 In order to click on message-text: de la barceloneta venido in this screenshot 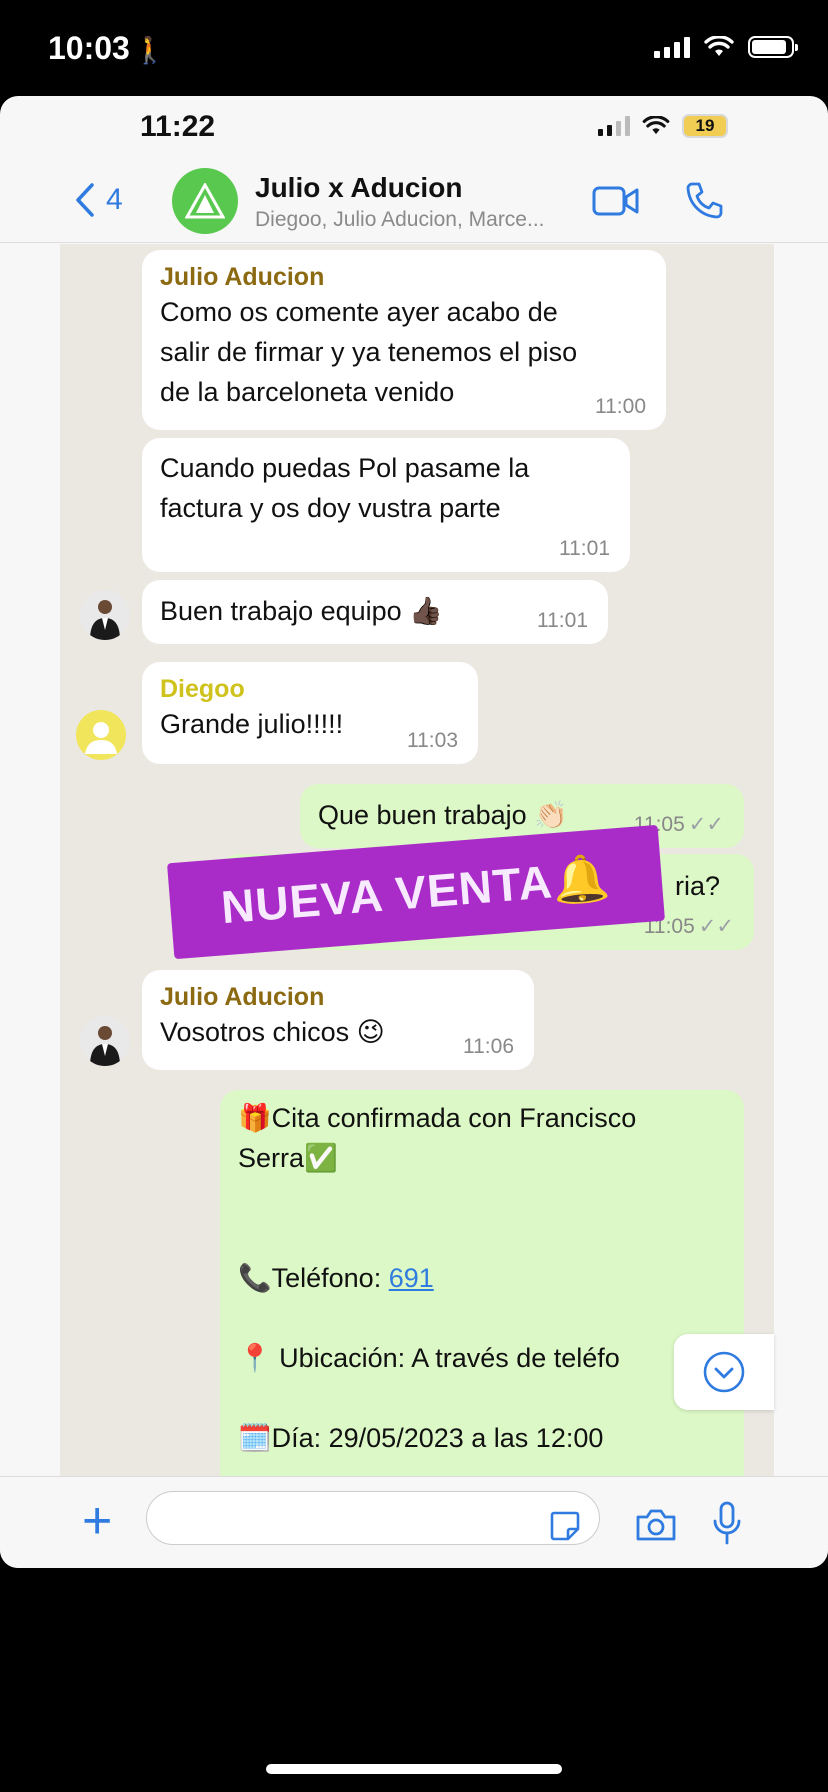, I will do `click(307, 392)`.